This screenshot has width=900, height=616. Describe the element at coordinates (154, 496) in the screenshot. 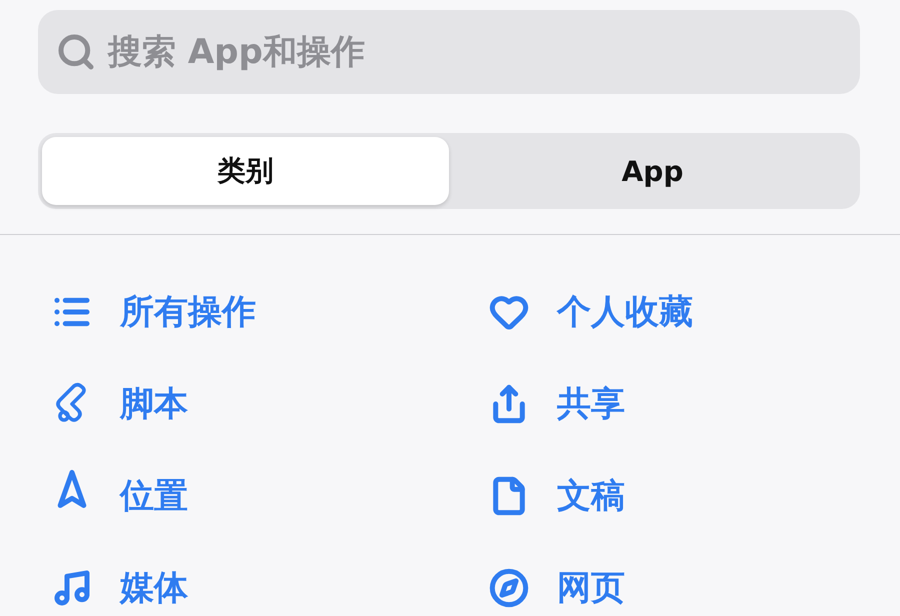

I see `category-label: 位置` at that location.